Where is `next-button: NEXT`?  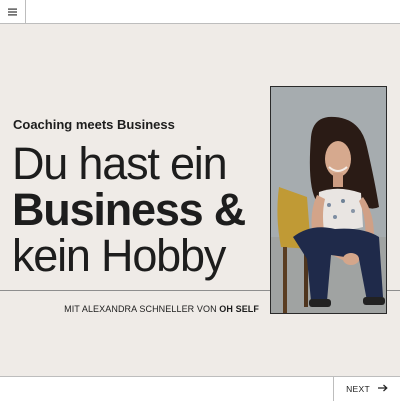 next-button: NEXT is located at coordinates (366, 389).